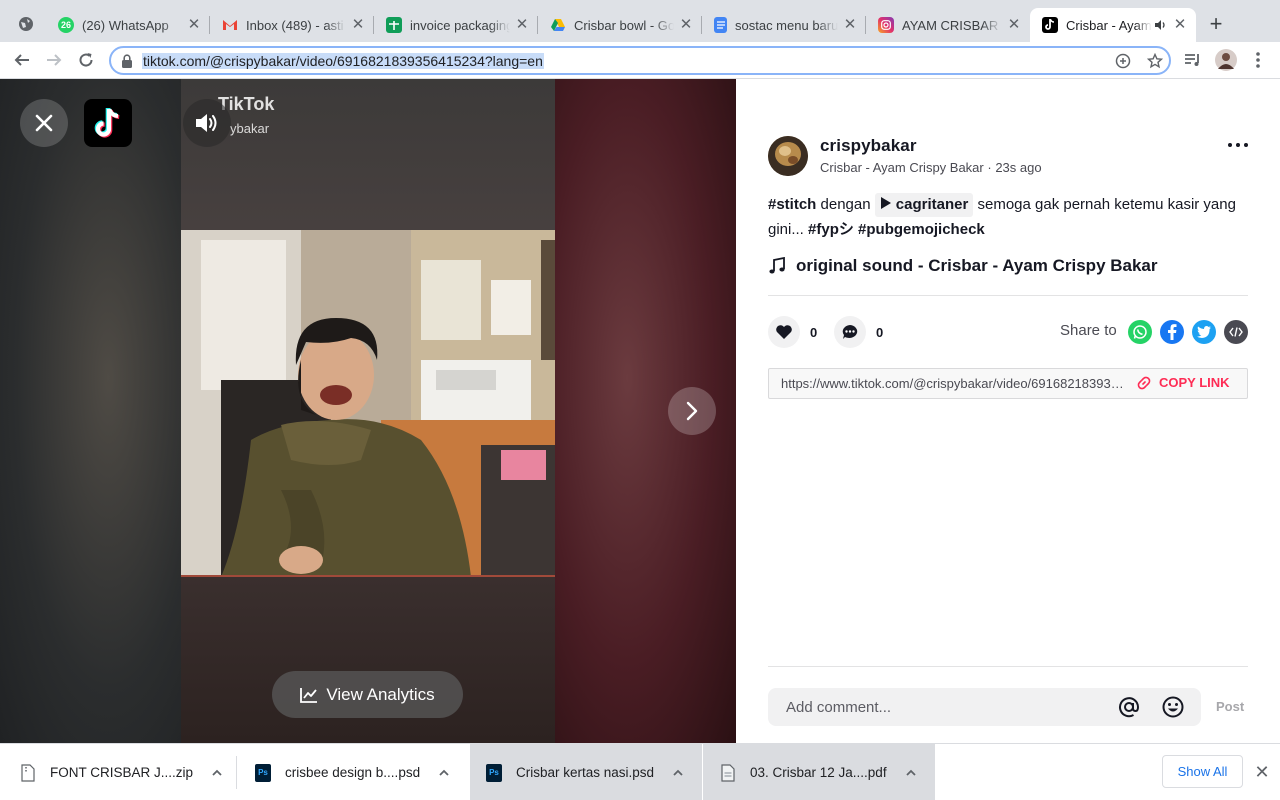 The width and height of the screenshot is (1280, 800). What do you see at coordinates (26, 24) in the screenshot?
I see `chrome-globe-icon` at bounding box center [26, 24].